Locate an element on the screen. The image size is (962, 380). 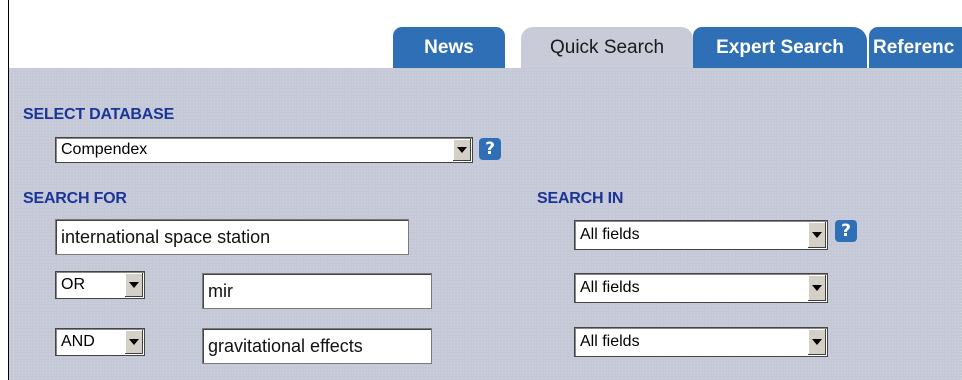
search-in-select-2-value: All fields is located at coordinates (610, 287).